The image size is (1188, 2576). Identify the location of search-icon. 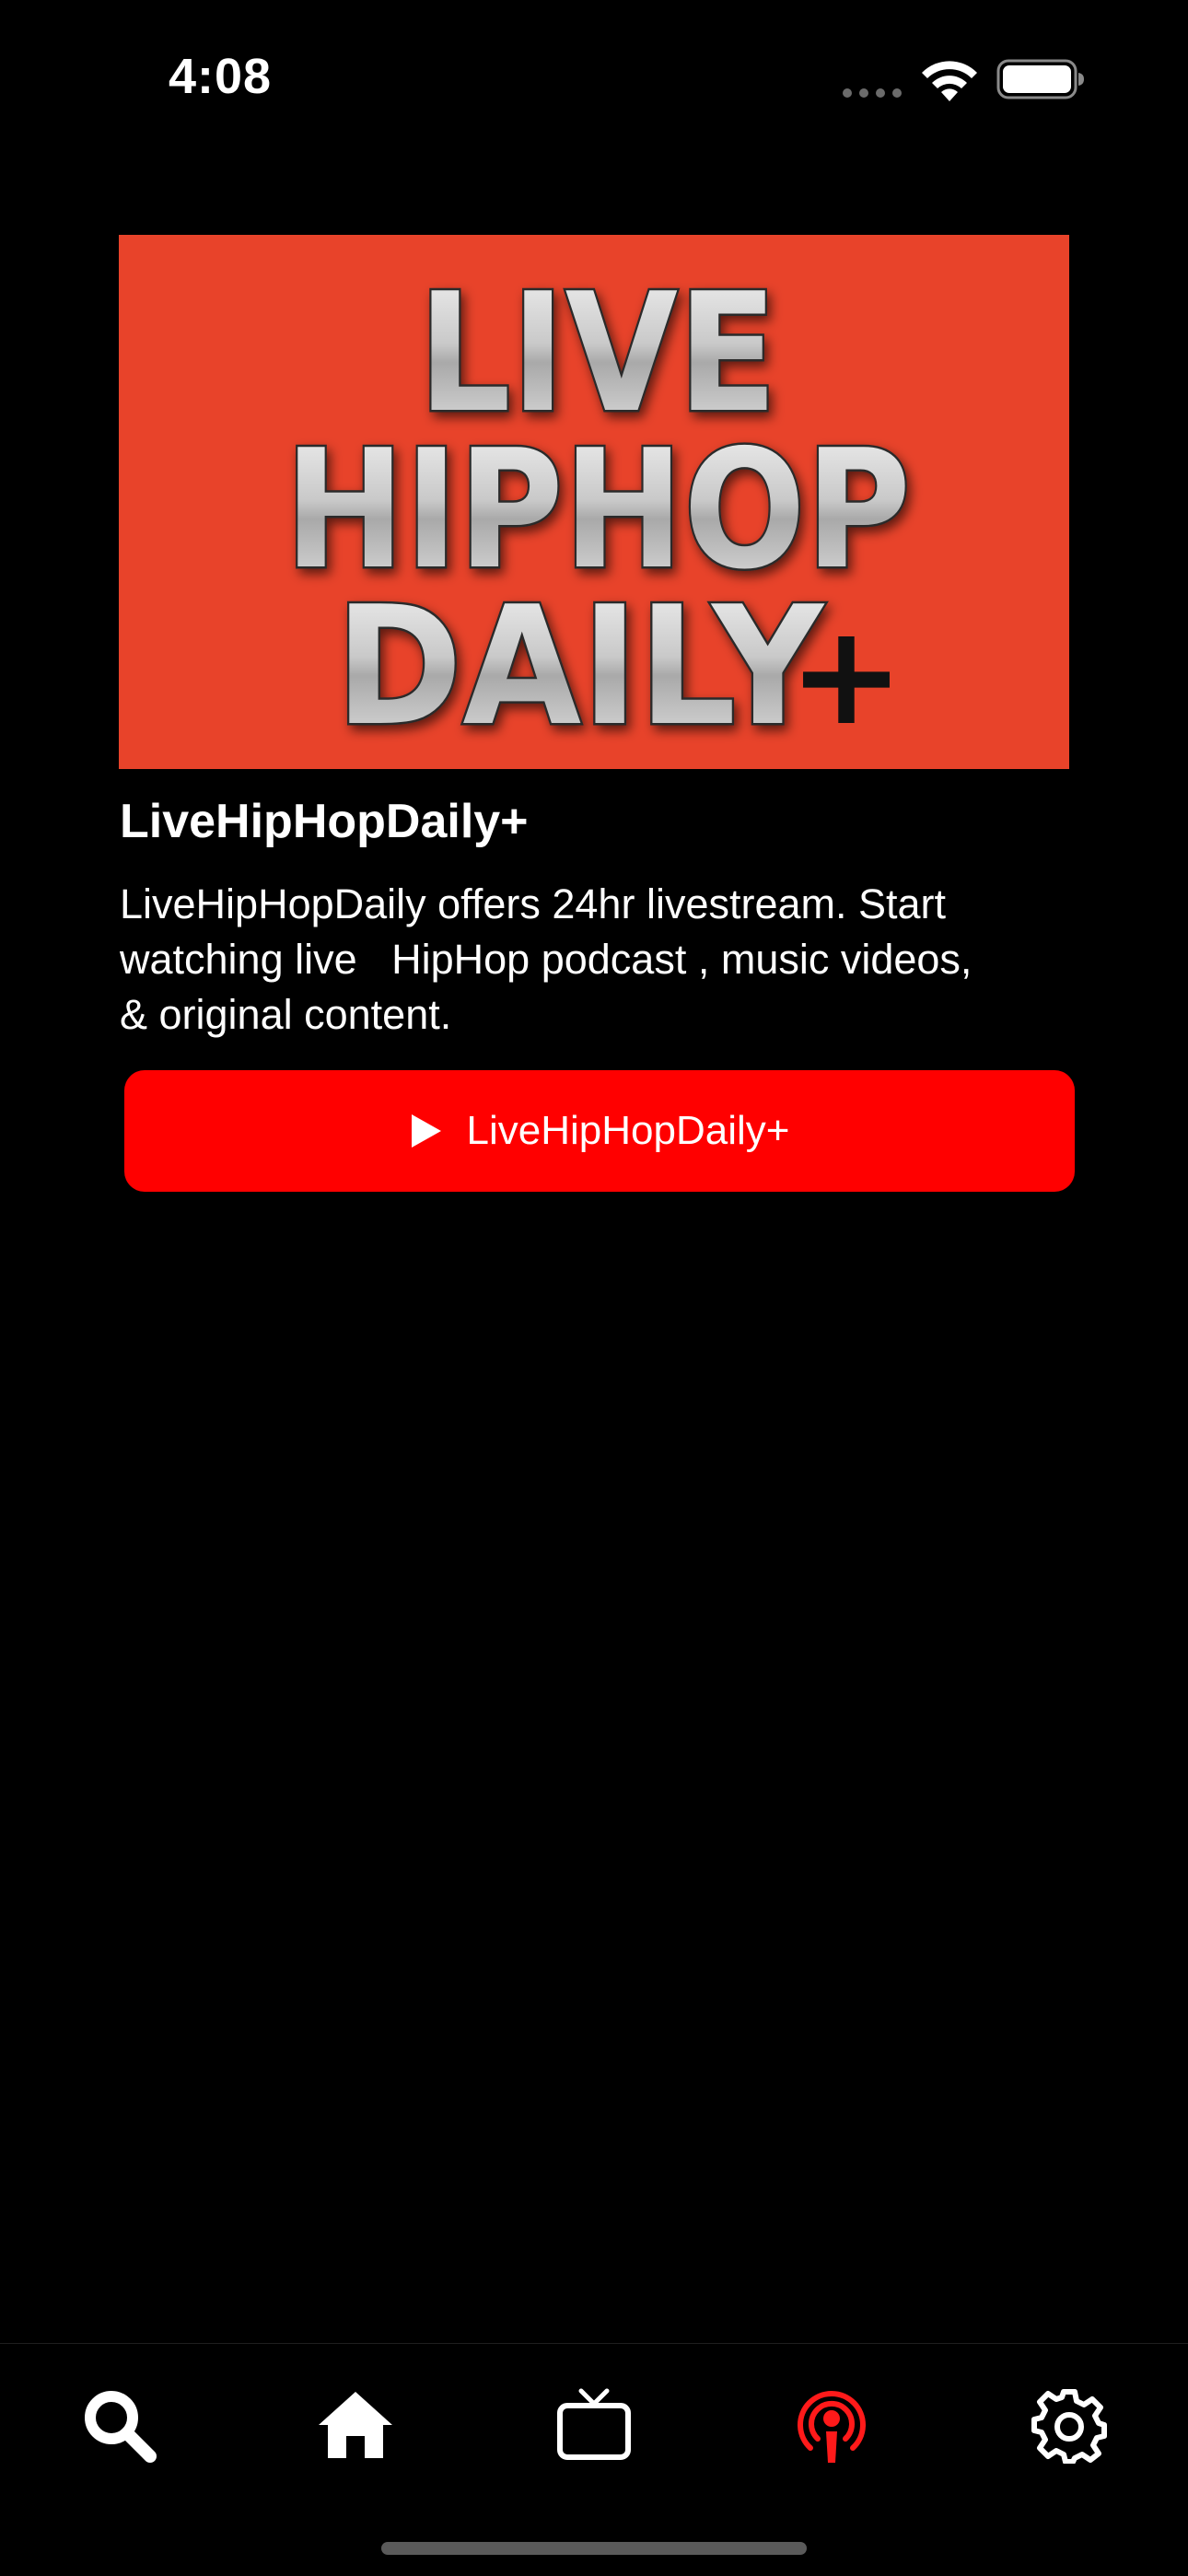
(121, 2427).